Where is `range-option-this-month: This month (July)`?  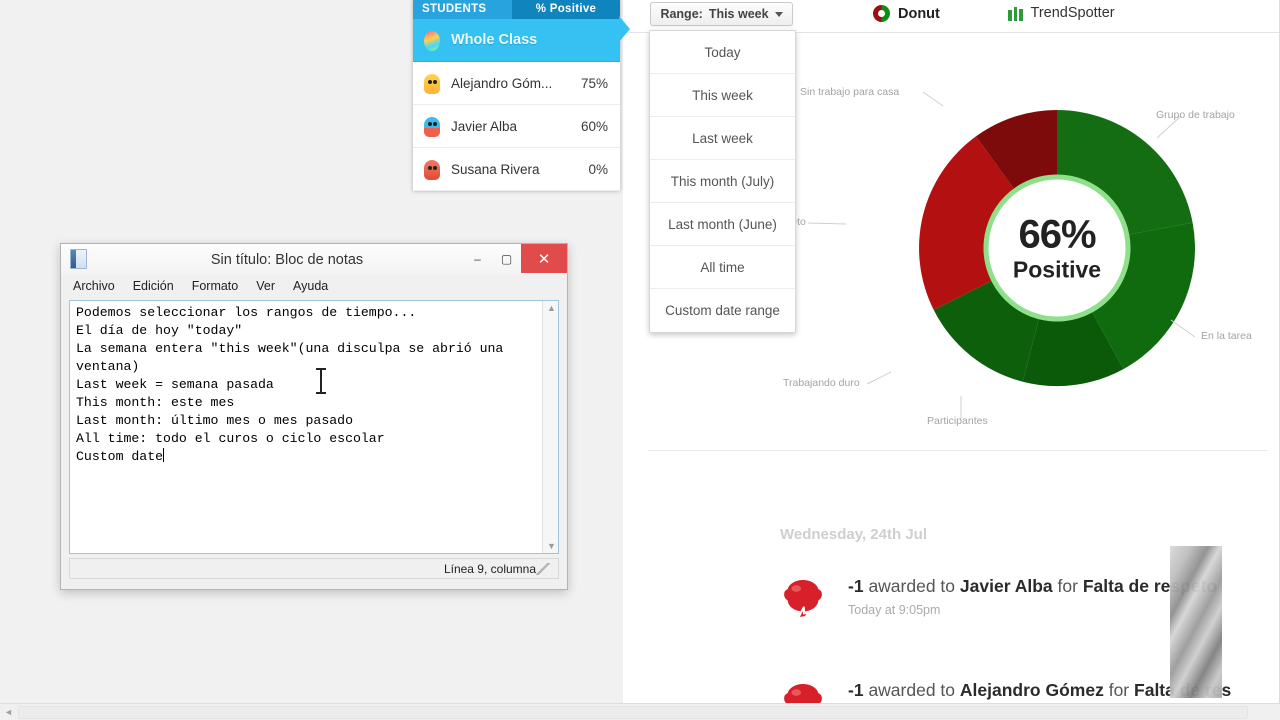 range-option-this-month: This month (July) is located at coordinates (722, 181).